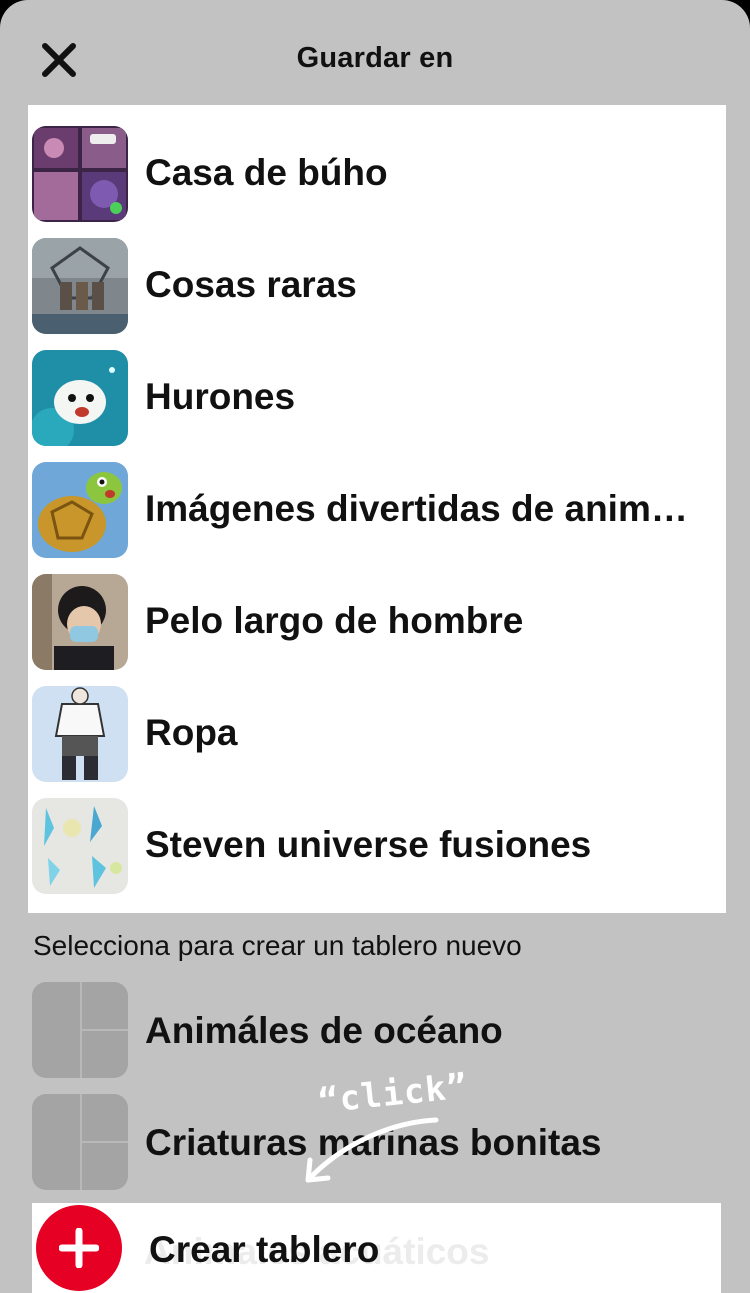 This screenshot has width=750, height=1293. Describe the element at coordinates (251, 284) in the screenshot. I see `board-name: Cosas raras` at that location.